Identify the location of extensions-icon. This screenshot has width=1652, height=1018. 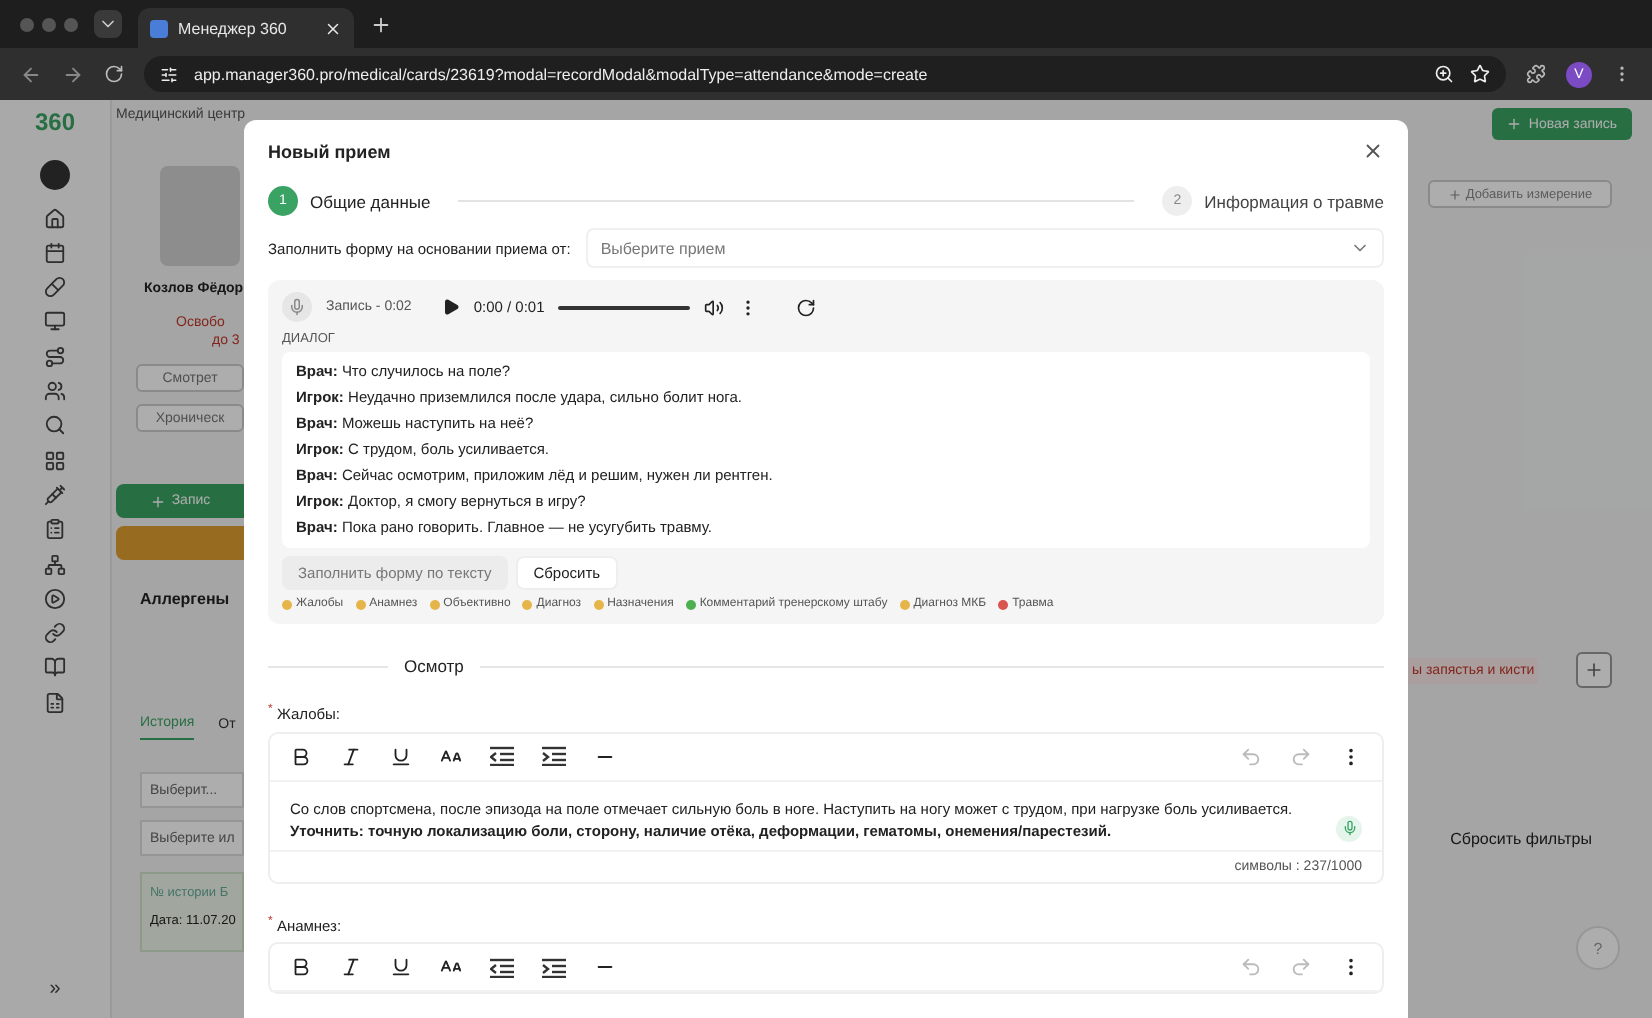
(1536, 74).